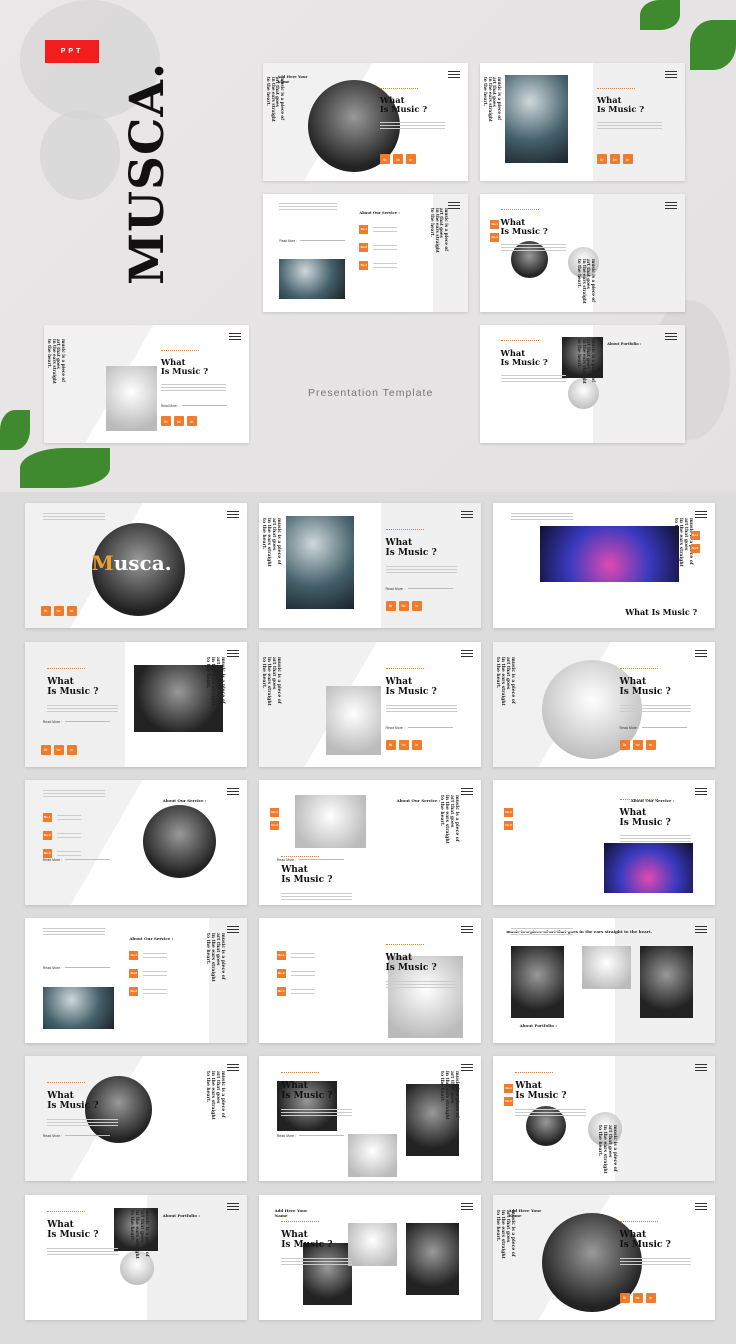 This screenshot has width=736, height=1344. Describe the element at coordinates (713, 45) in the screenshot. I see `plant-leaves` at that location.